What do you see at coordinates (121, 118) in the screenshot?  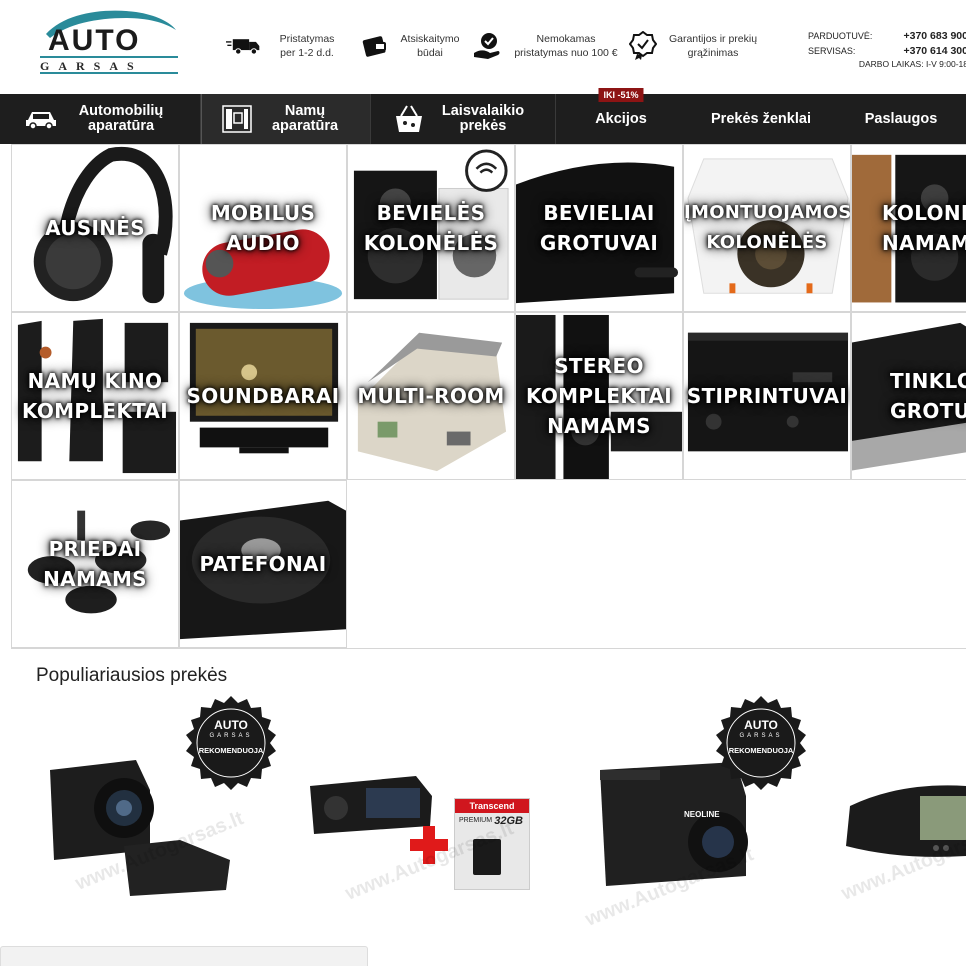 I see `nav-label-car-audio: Automobilių aparatūra` at bounding box center [121, 118].